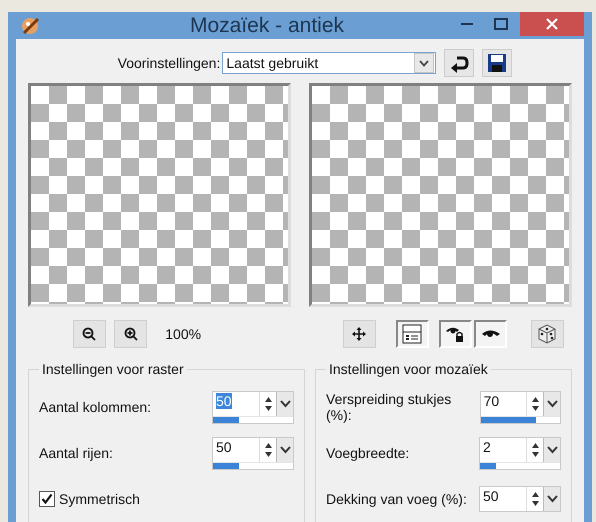 Image resolution: width=596 pixels, height=522 pixels. What do you see at coordinates (169, 63) in the screenshot?
I see `presets-label: Voorinstellingen:` at bounding box center [169, 63].